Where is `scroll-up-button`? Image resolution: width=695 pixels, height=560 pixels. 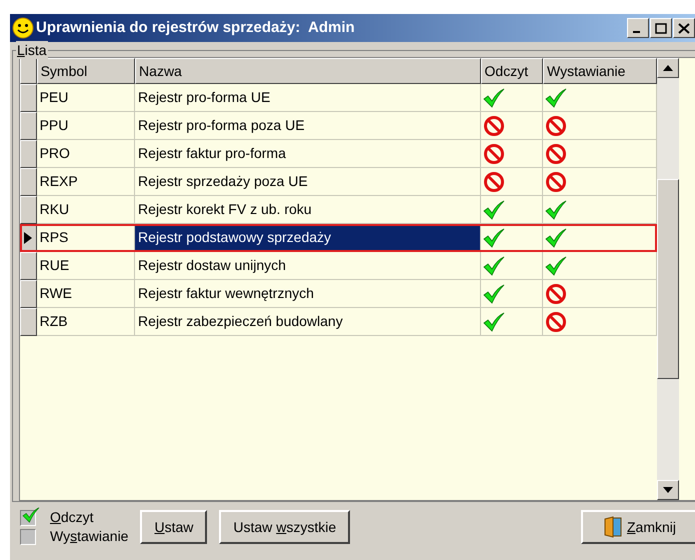
scroll-up-button is located at coordinates (668, 68).